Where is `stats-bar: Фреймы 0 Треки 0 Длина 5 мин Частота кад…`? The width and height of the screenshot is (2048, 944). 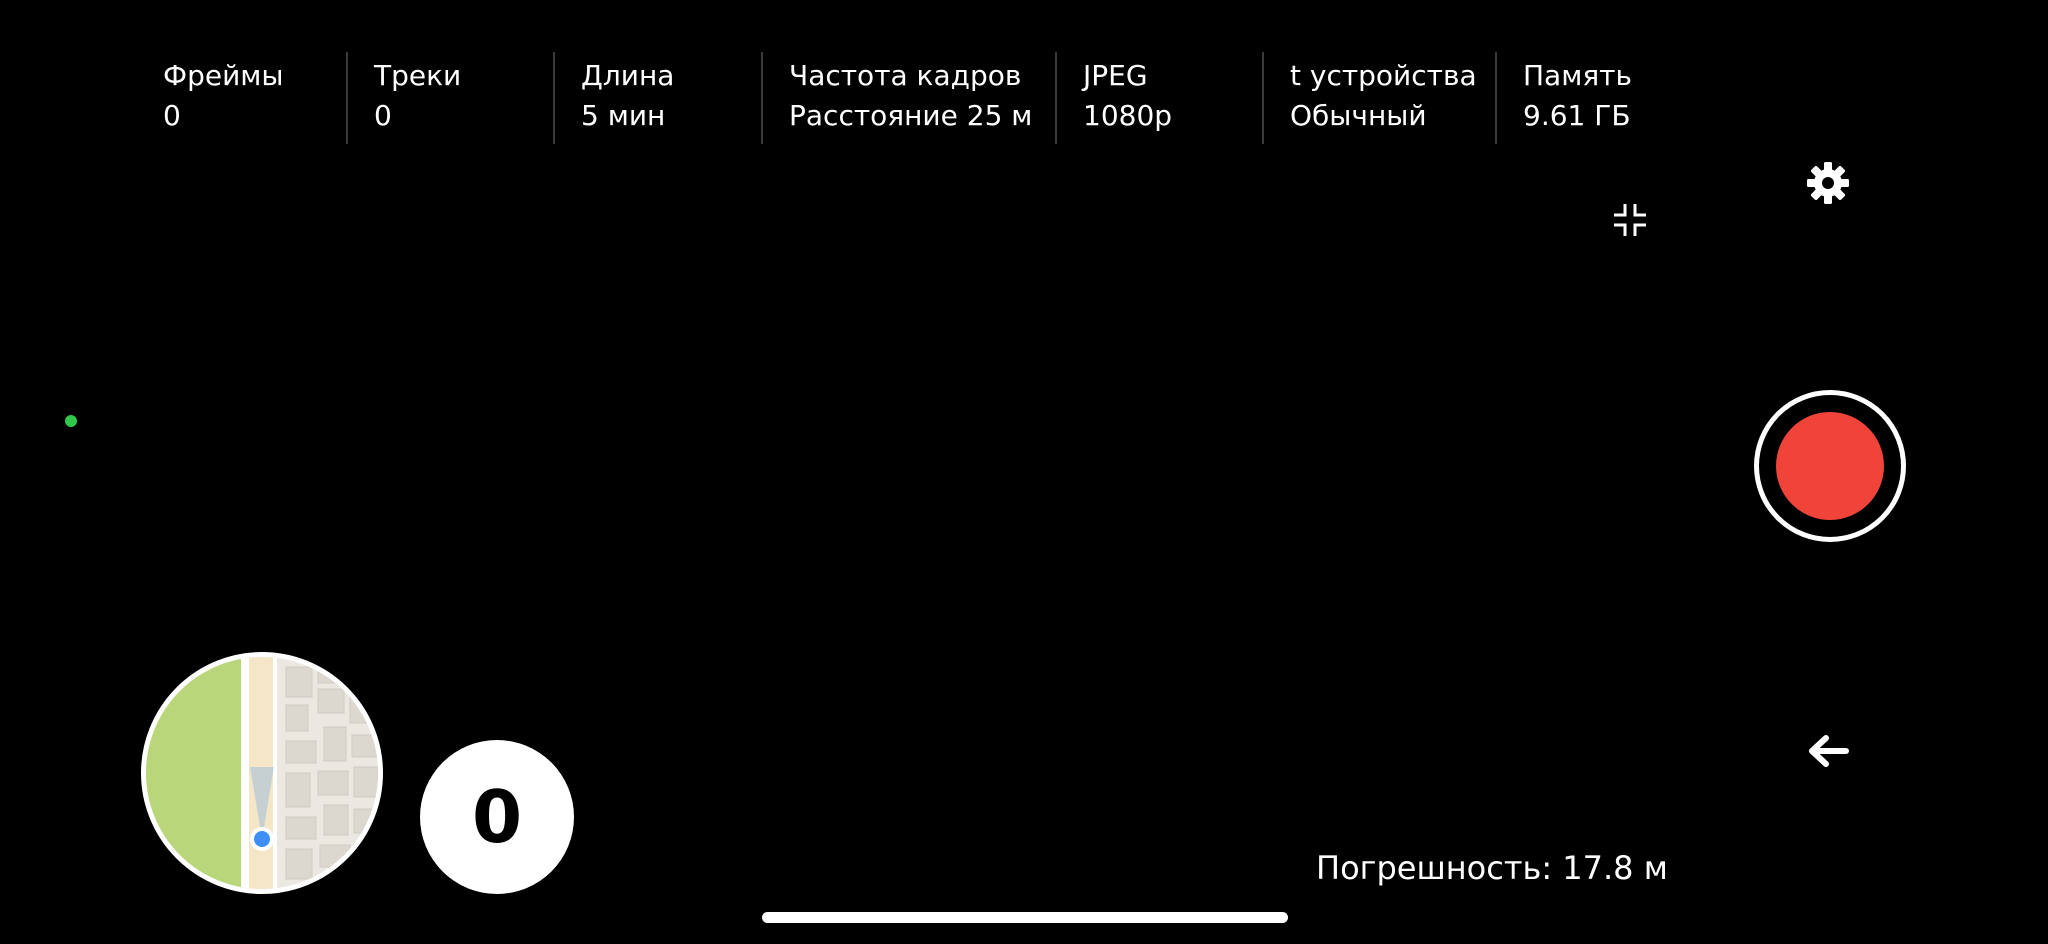
stats-bar: Фреймы 0 Треки 0 Длина 5 мин Частота кад… is located at coordinates (911, 98).